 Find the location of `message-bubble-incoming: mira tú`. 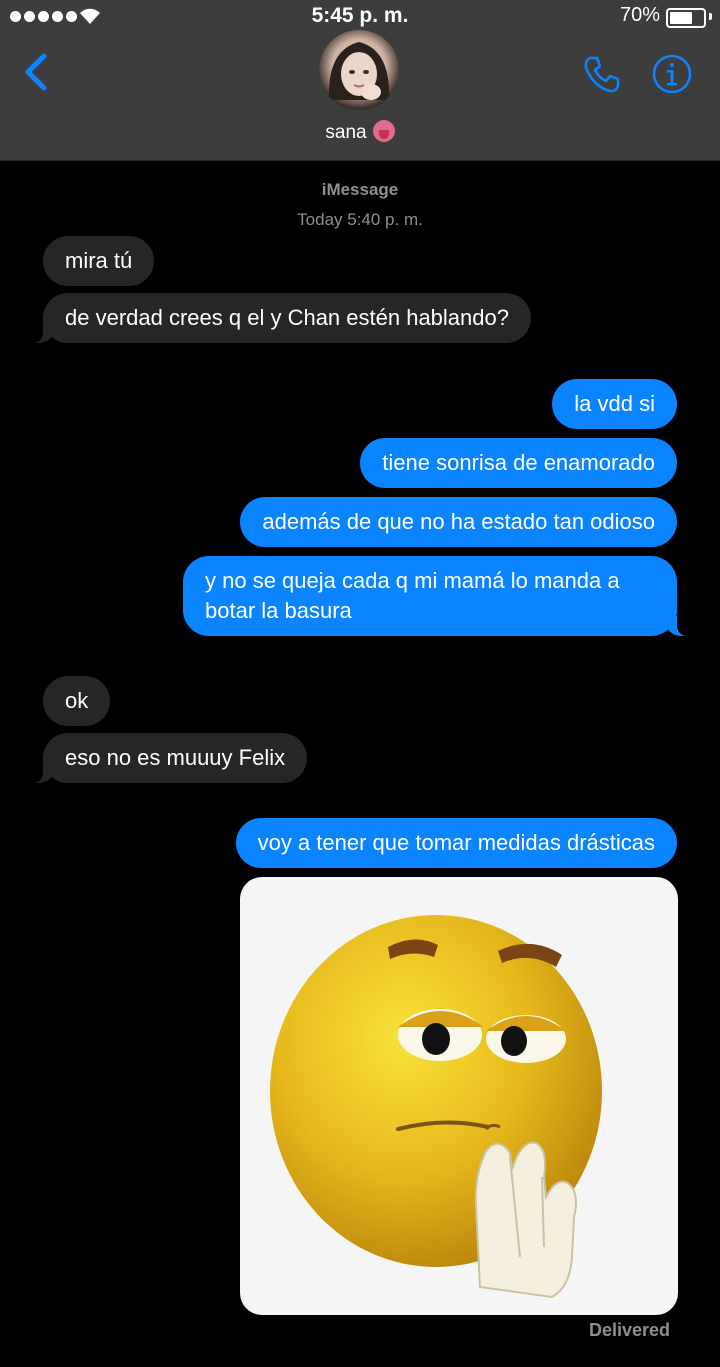

message-bubble-incoming: mira tú is located at coordinates (99, 261).